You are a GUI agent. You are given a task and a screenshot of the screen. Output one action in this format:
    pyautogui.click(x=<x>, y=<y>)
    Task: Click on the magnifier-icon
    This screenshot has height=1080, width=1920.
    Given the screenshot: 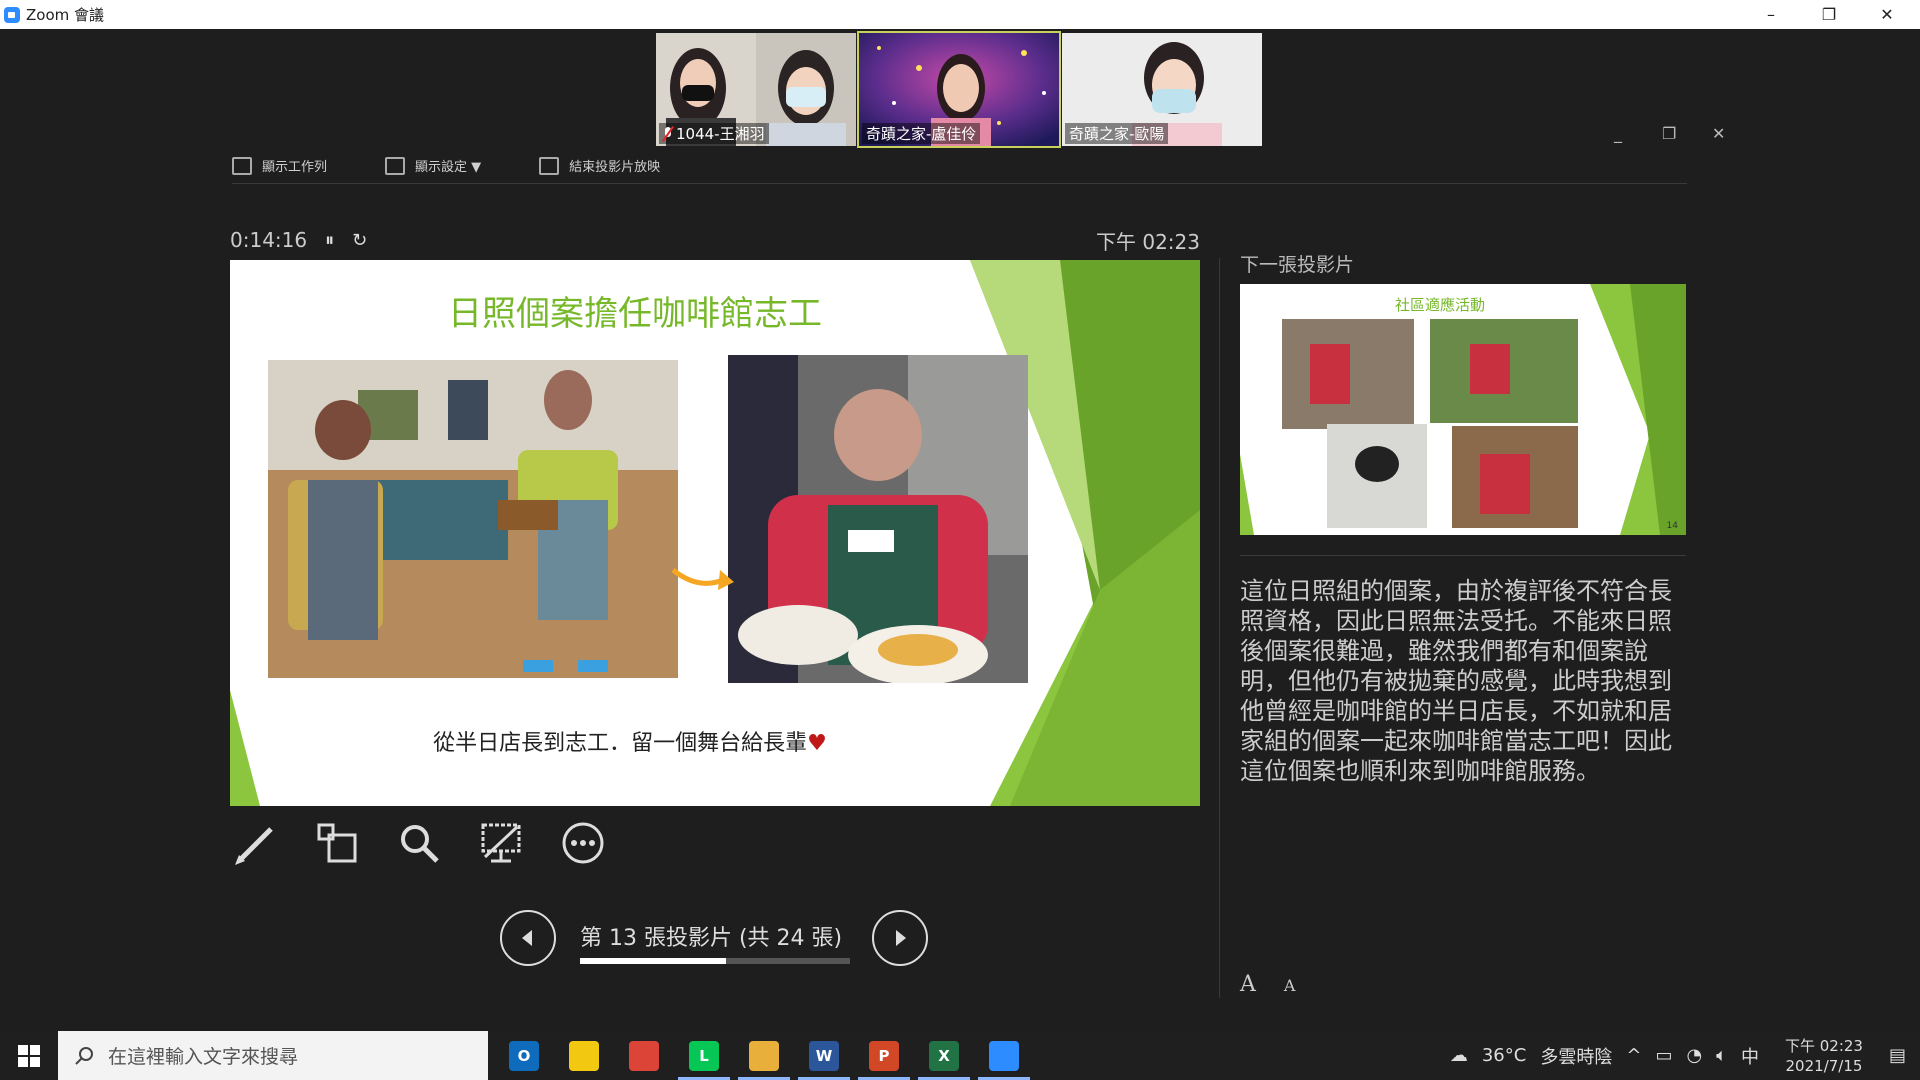 What is the action you would take?
    pyautogui.click(x=420, y=844)
    